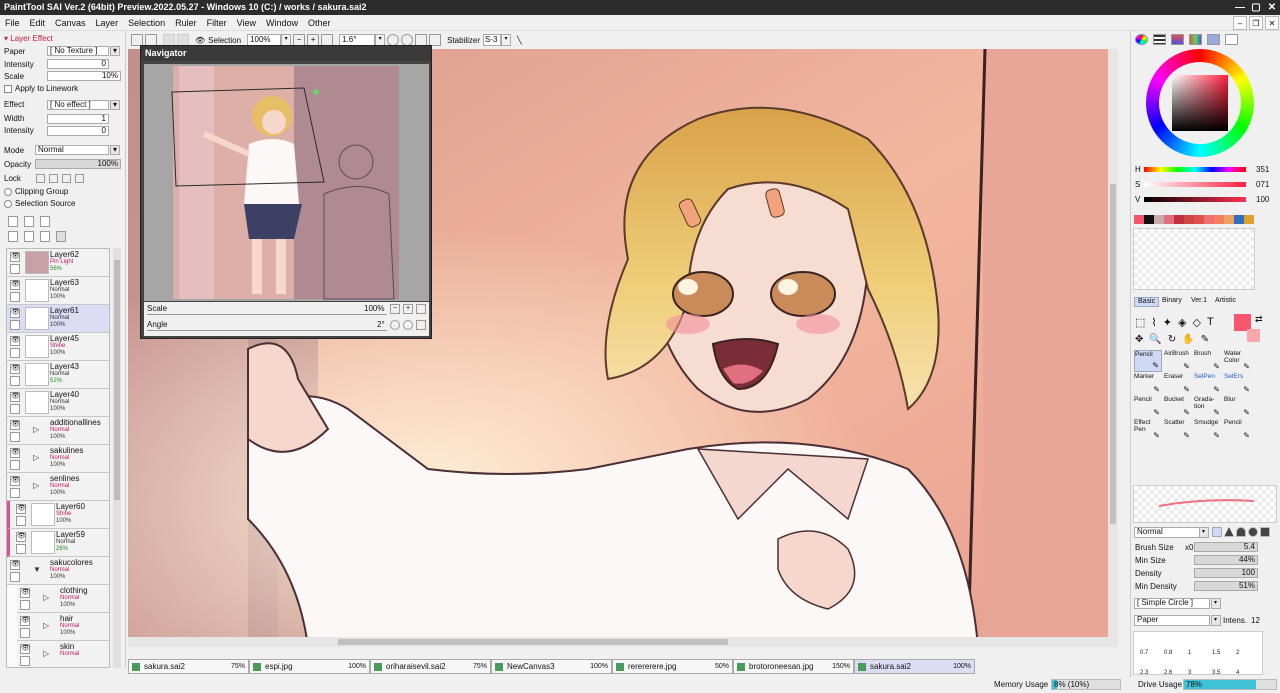 The height and width of the screenshot is (693, 1280). What do you see at coordinates (1199, 302) in the screenshot?
I see `tool-tab-ver1: Ver.1` at bounding box center [1199, 302].